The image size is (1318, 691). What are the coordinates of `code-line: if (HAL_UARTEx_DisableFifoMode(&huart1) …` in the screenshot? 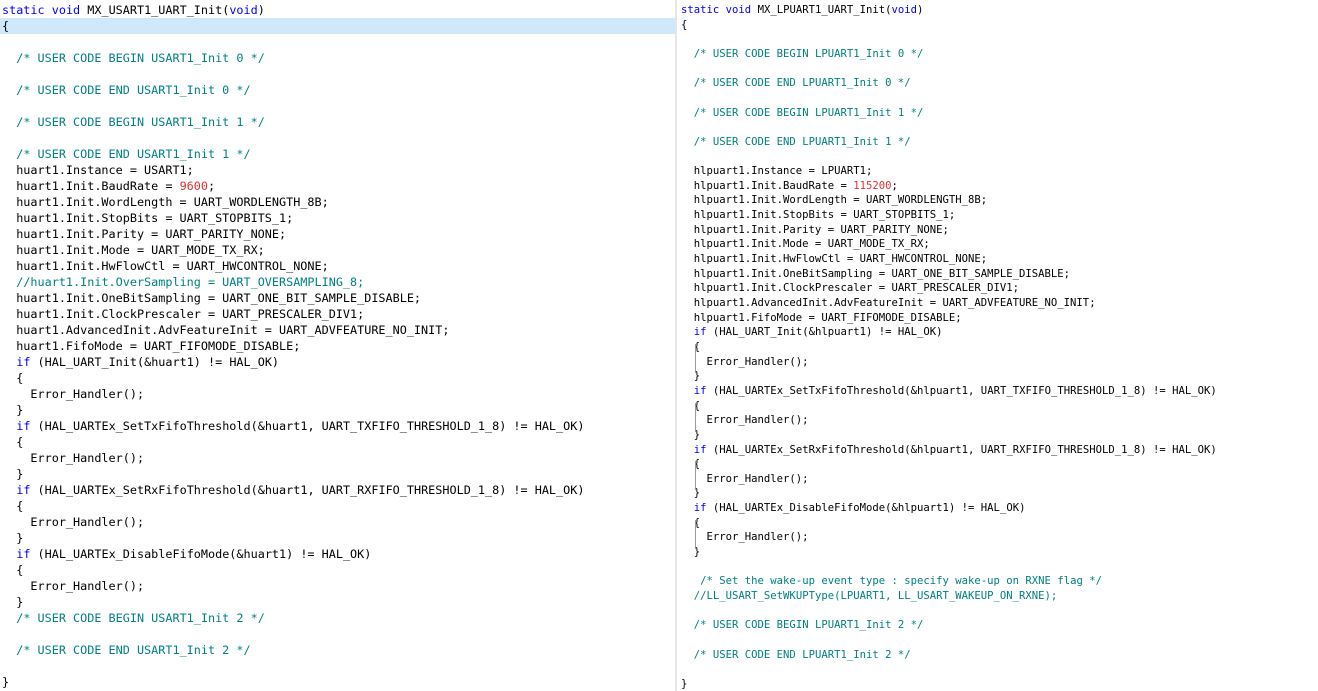 It's located at (337, 554).